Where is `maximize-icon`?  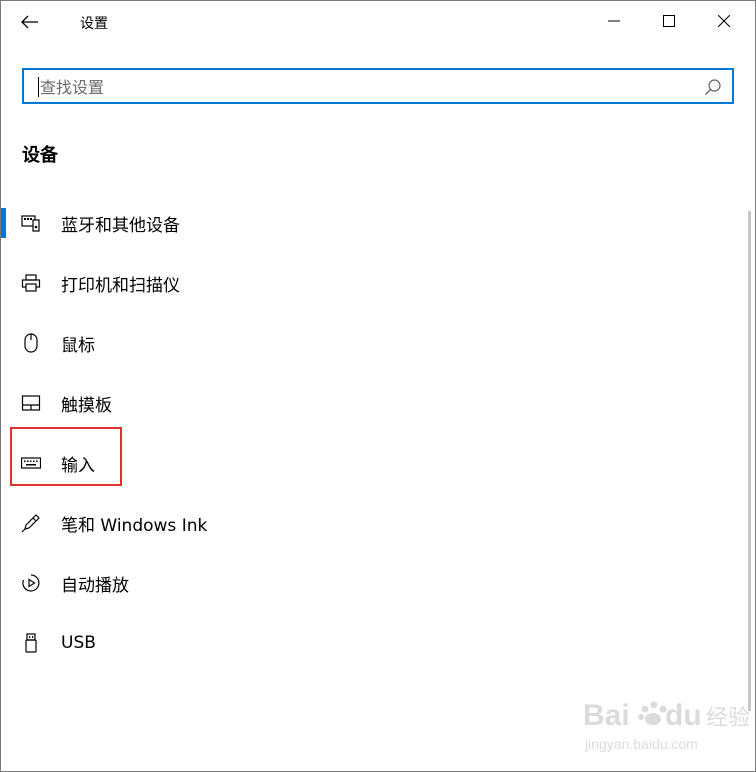
maximize-icon is located at coordinates (669, 21).